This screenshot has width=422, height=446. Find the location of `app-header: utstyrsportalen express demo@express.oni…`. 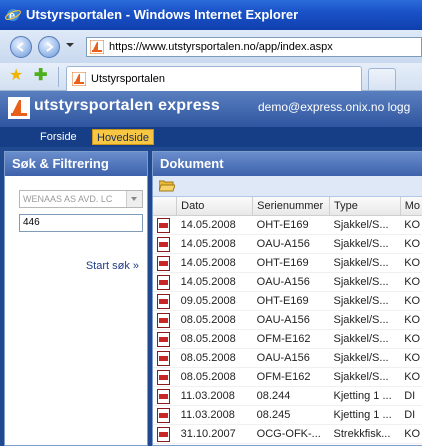

app-header: utstyrsportalen express demo@express.oni… is located at coordinates (211, 109).